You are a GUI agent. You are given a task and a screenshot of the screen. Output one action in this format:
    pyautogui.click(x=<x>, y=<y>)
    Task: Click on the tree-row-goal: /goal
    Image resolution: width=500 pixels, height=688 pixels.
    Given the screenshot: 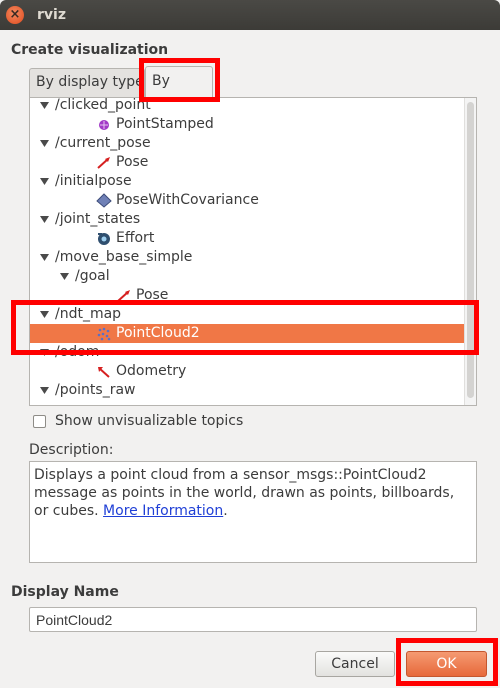 What is the action you would take?
    pyautogui.click(x=247, y=276)
    